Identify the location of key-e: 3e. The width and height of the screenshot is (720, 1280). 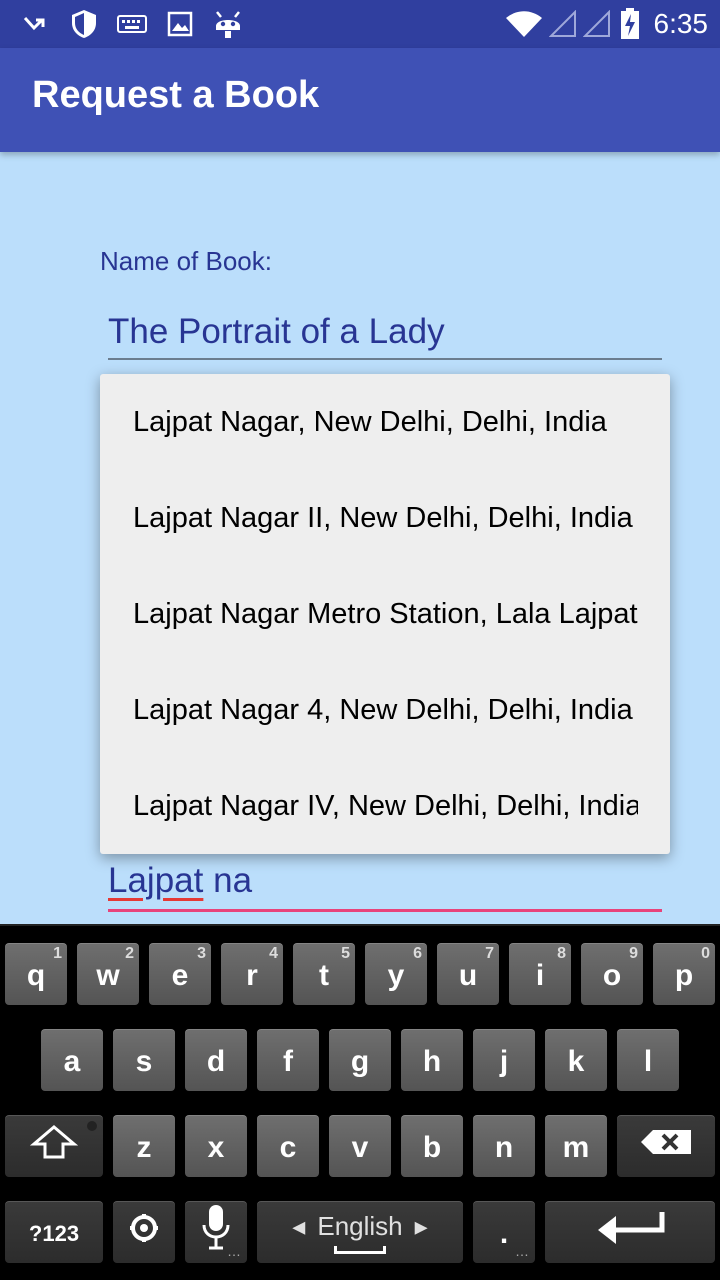
(180, 974).